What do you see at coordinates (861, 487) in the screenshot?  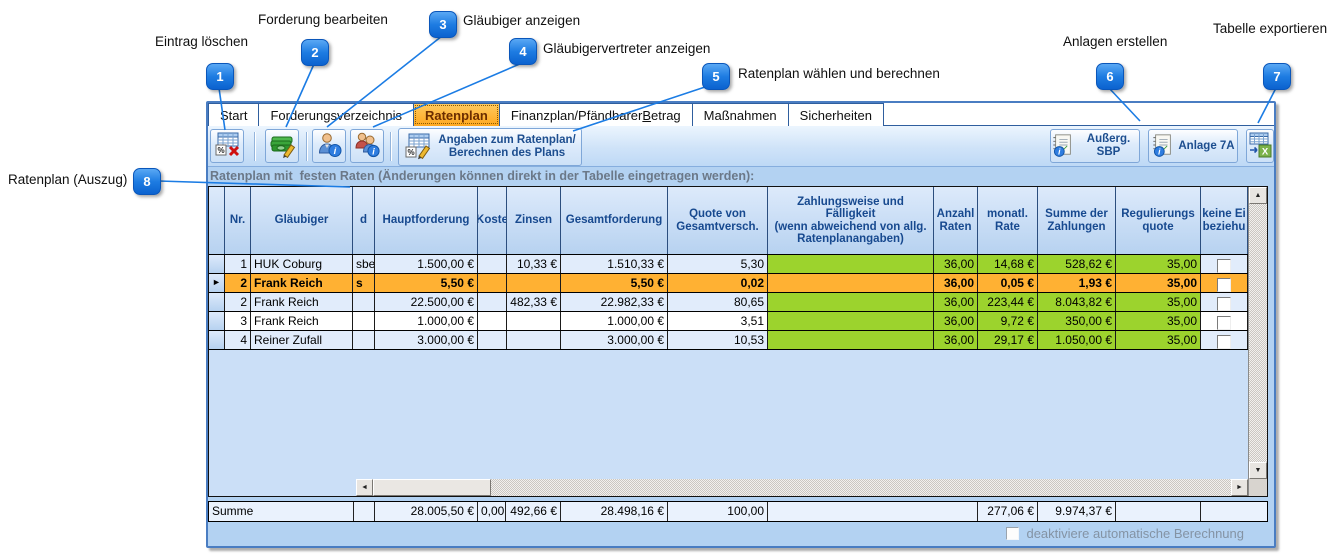 I see `h-scroll-track` at bounding box center [861, 487].